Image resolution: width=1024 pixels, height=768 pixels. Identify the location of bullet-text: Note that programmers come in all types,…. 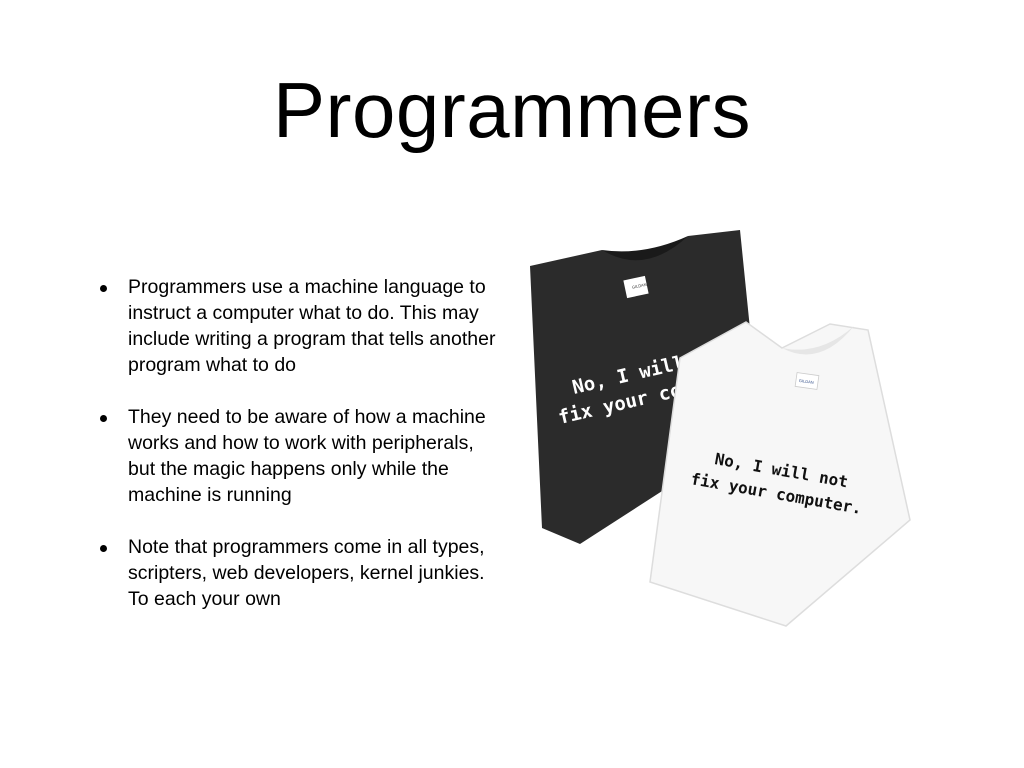
(306, 573).